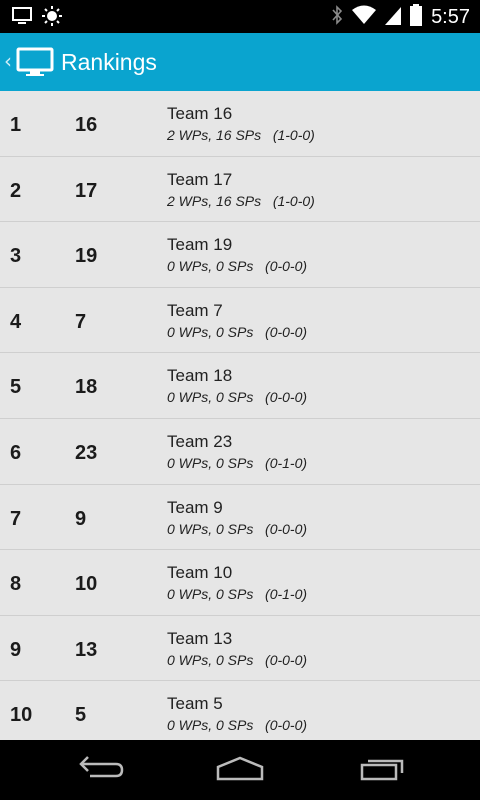 This screenshot has width=480, height=800. What do you see at coordinates (35, 64) in the screenshot?
I see `app-monitor-icon` at bounding box center [35, 64].